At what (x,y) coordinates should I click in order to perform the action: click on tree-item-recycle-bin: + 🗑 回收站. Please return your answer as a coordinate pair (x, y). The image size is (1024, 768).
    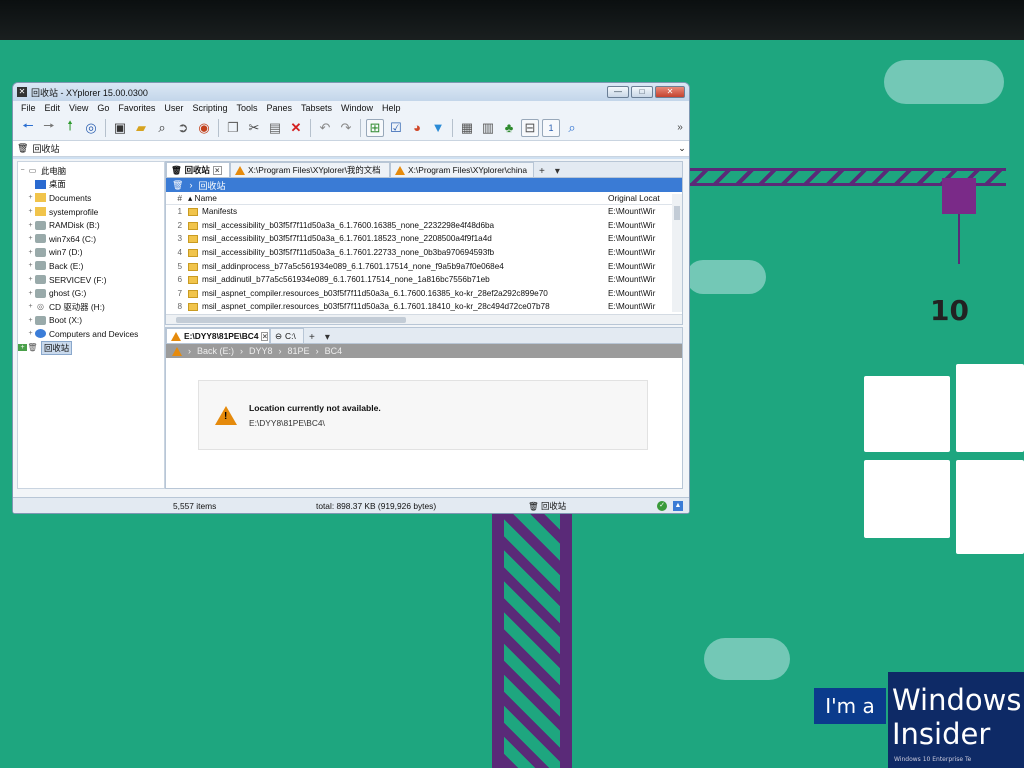
    Looking at the image, I should click on (91, 347).